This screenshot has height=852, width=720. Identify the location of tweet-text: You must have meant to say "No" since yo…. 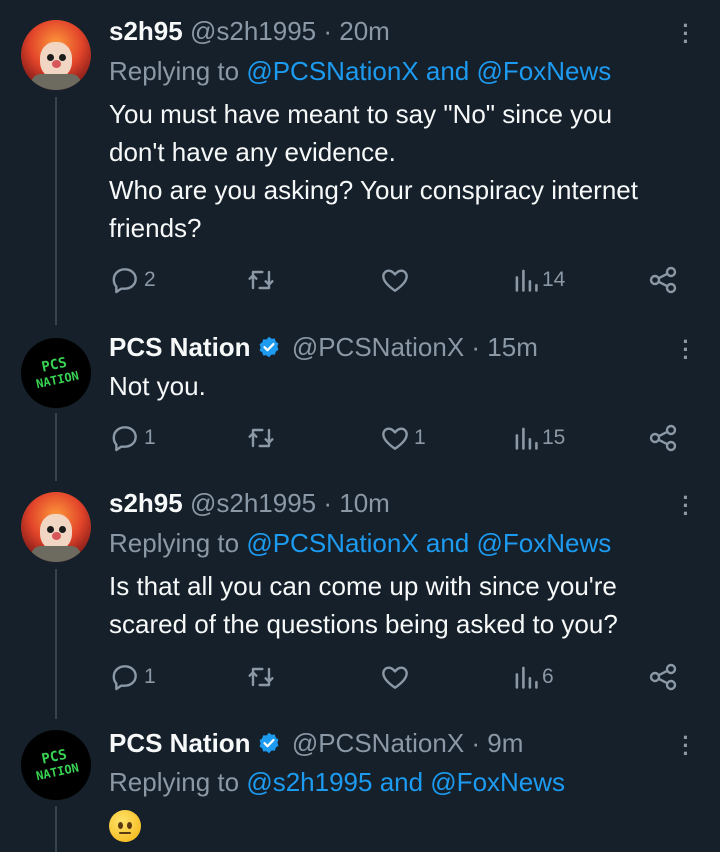
(404, 171).